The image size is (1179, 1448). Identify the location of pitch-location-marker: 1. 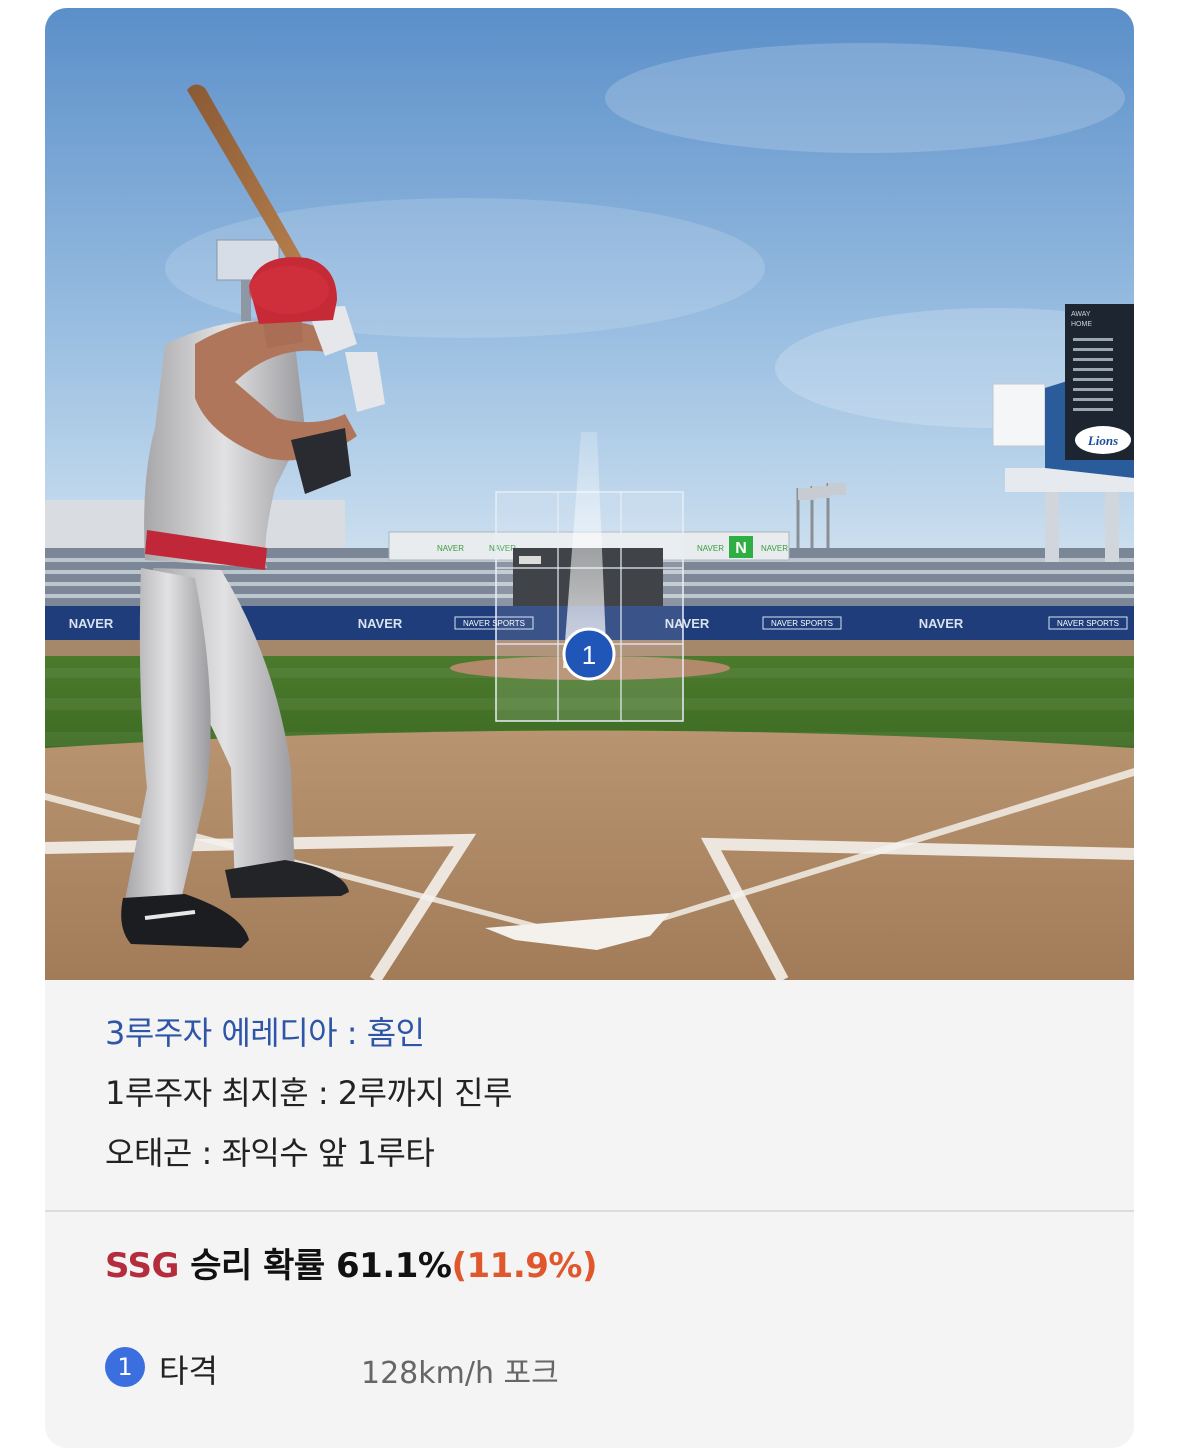
(589, 654).